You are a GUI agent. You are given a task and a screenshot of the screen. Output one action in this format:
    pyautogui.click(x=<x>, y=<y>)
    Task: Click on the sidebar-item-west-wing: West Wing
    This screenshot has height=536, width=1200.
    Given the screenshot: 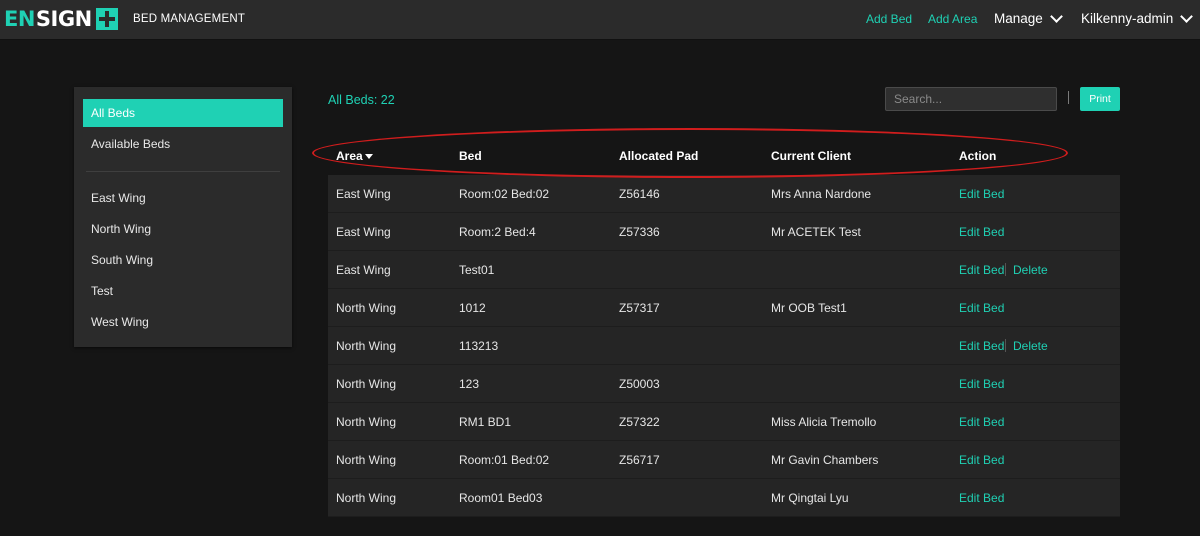 What is the action you would take?
    pyautogui.click(x=183, y=322)
    